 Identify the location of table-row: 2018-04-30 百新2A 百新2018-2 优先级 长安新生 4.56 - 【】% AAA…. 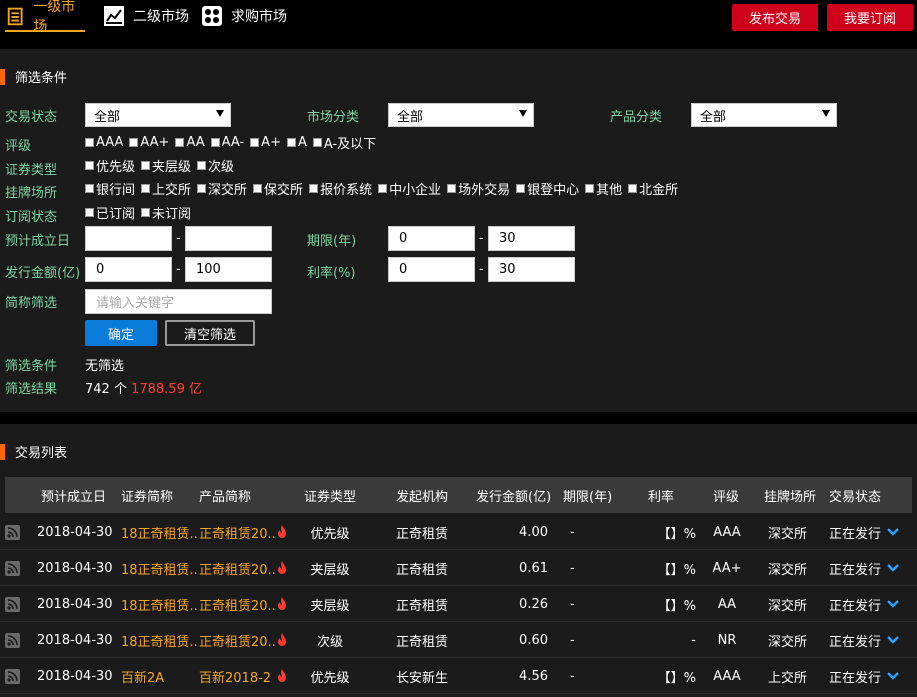
(458, 676).